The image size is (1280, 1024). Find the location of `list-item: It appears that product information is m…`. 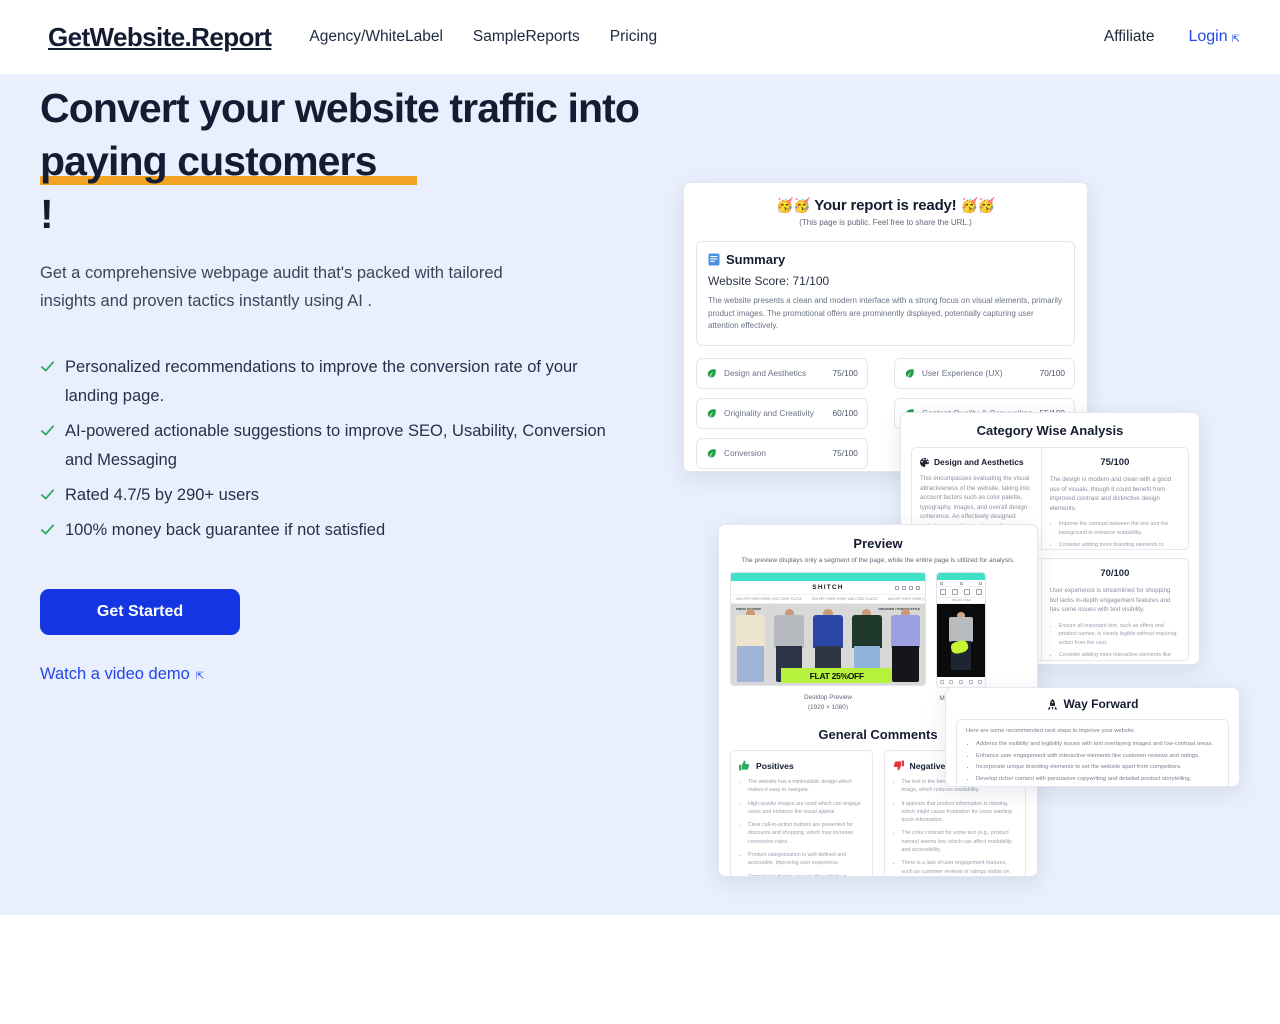

list-item: It appears that product information is m… is located at coordinates (960, 812).